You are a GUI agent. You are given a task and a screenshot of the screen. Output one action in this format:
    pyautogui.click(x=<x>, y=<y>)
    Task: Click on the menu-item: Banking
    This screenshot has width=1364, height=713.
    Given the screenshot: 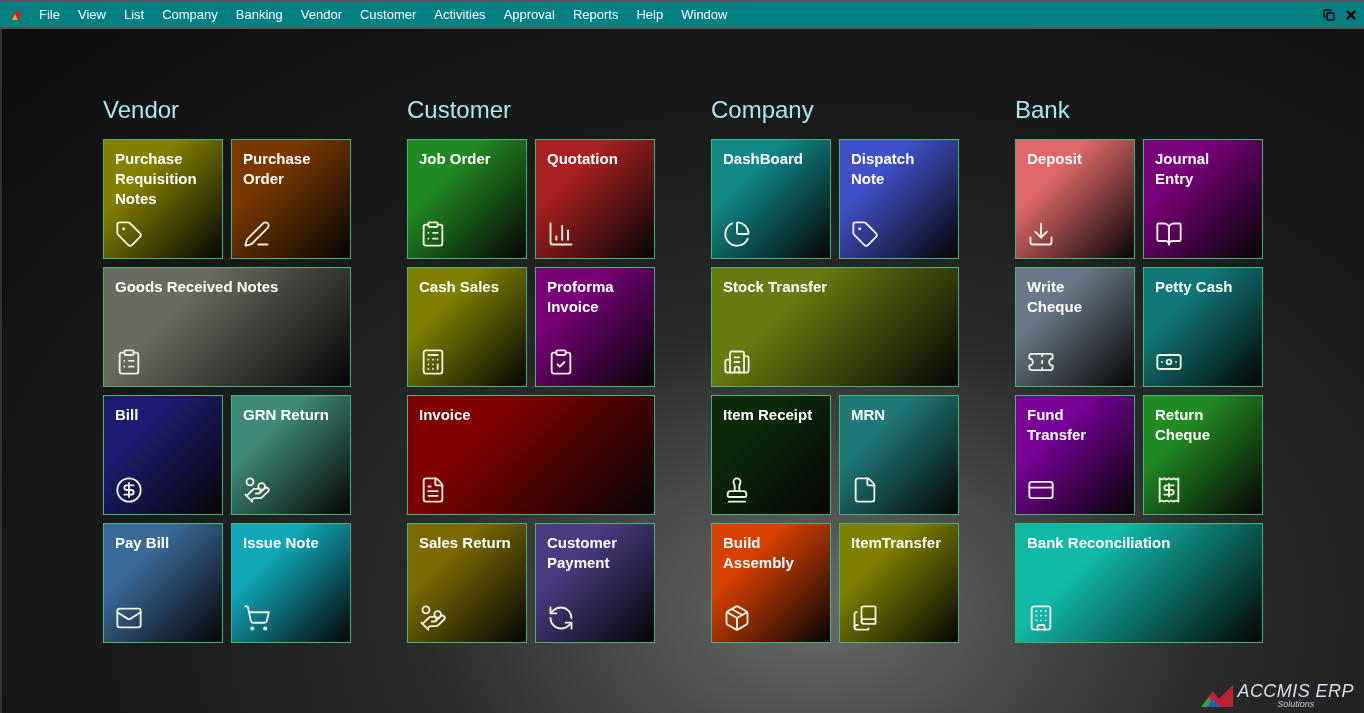 What is the action you would take?
    pyautogui.click(x=259, y=14)
    